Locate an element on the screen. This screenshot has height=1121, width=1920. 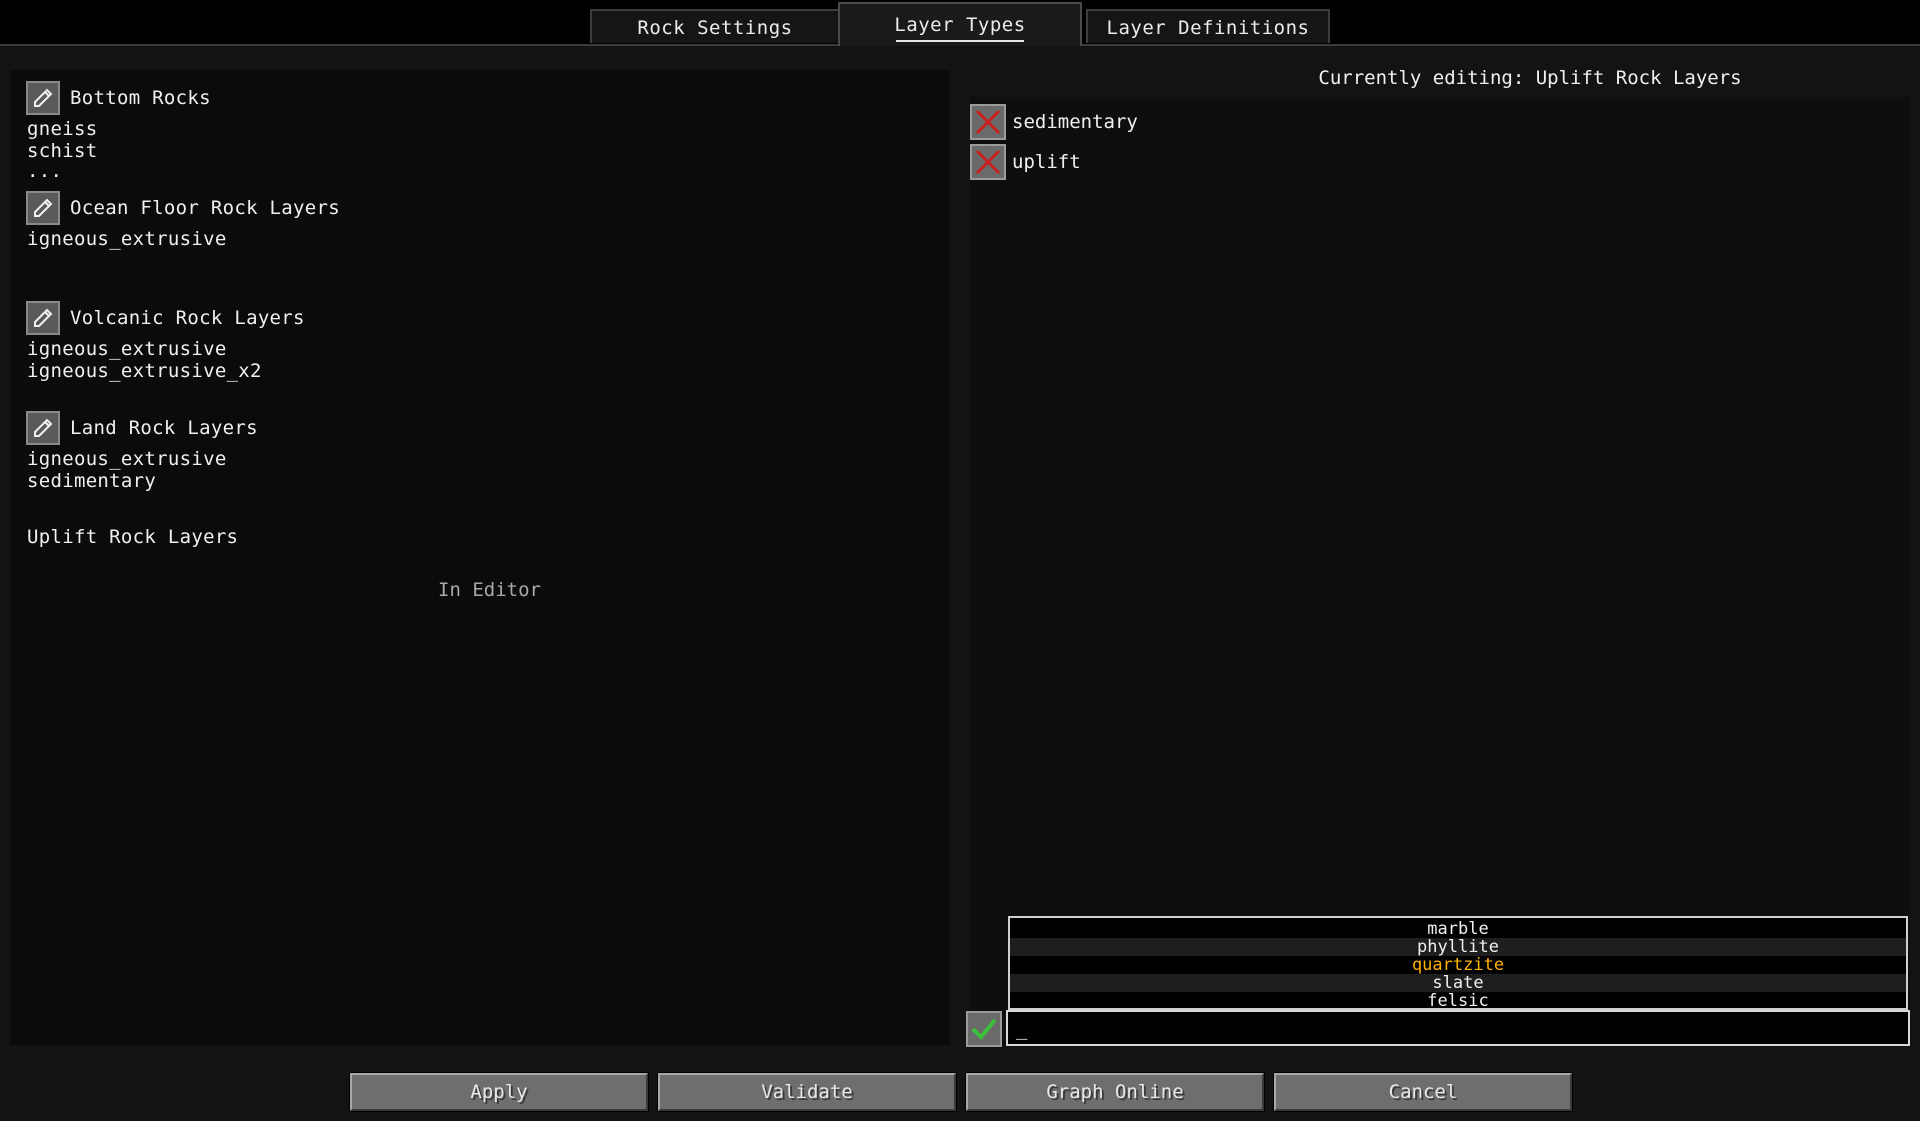
suggestion-item: phyllite is located at coordinates (1458, 947).